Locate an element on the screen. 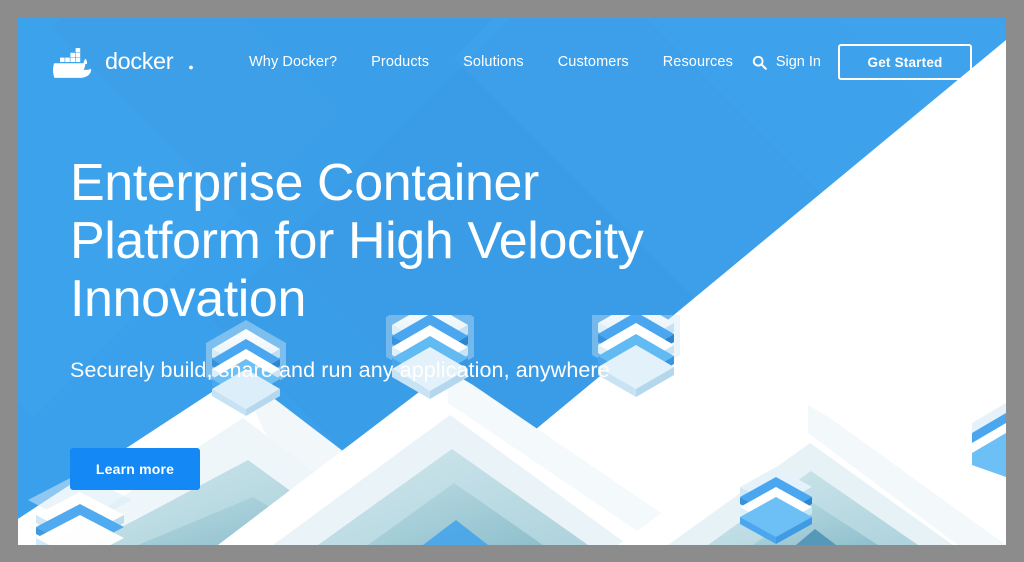  header-actions: Sign In Get Started is located at coordinates (862, 62).